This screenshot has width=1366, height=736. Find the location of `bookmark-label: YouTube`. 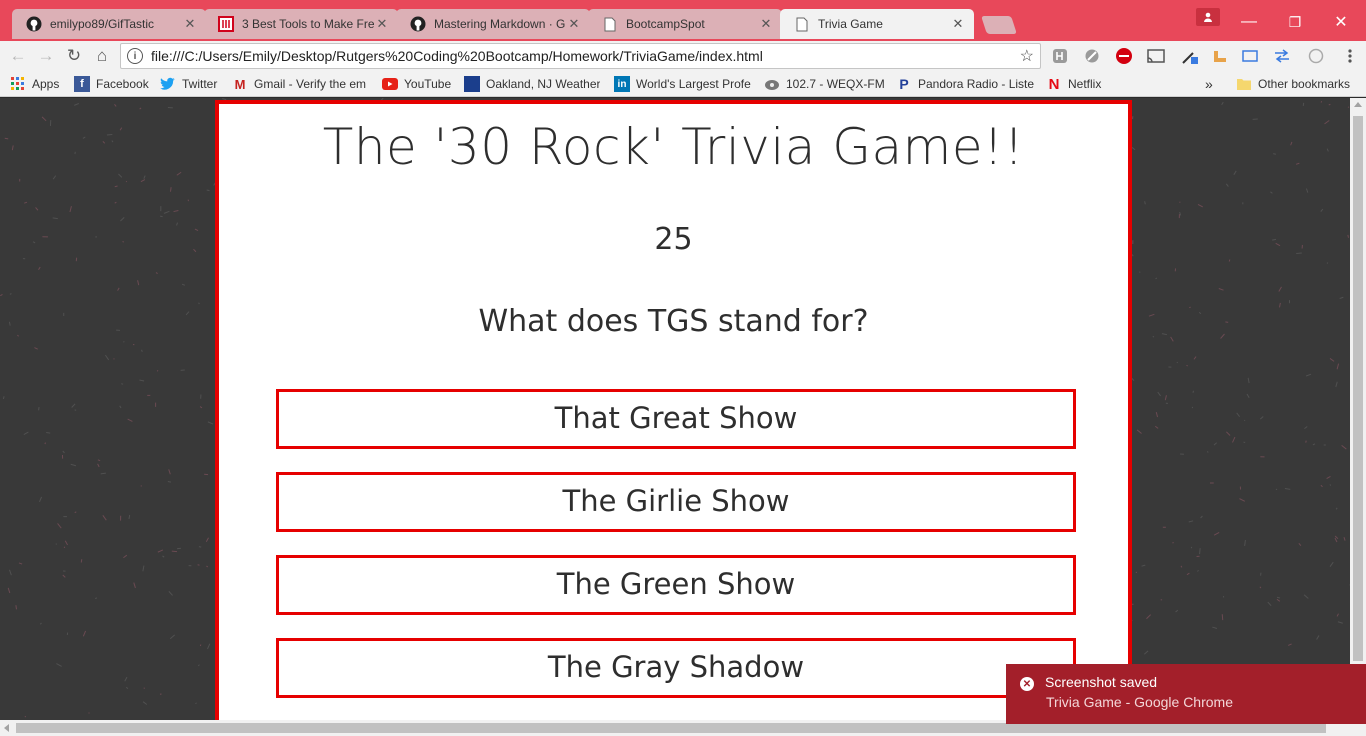

bookmark-label: YouTube is located at coordinates (428, 84).